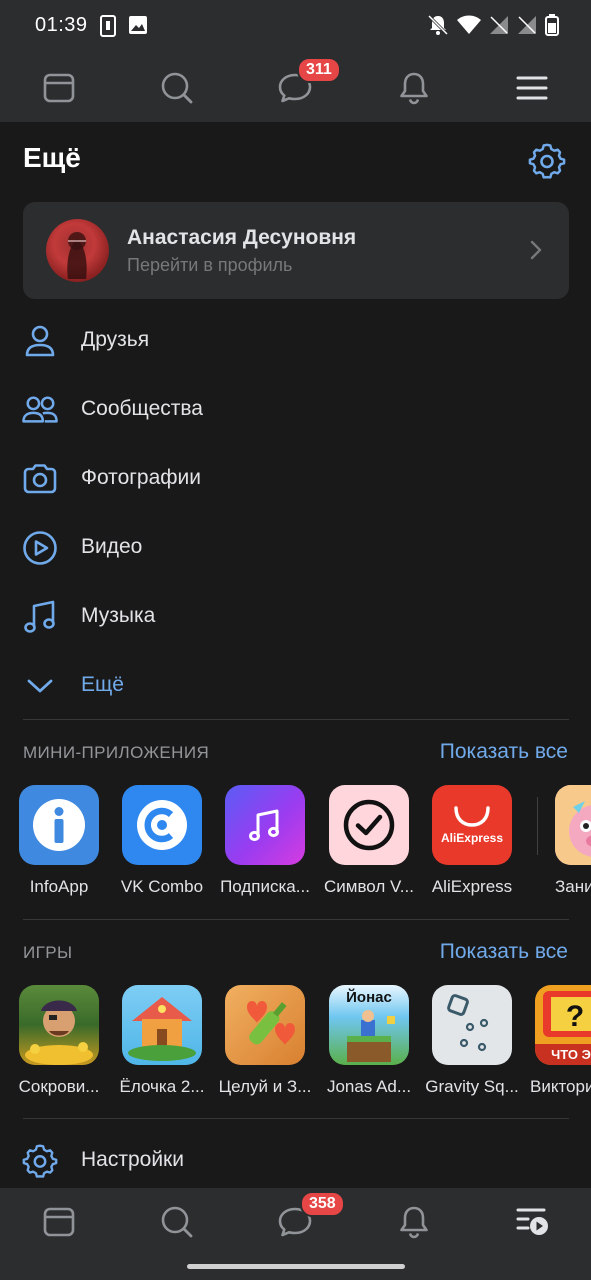 The image size is (591, 1280). Describe the element at coordinates (59, 825) in the screenshot. I see `info-icon` at that location.